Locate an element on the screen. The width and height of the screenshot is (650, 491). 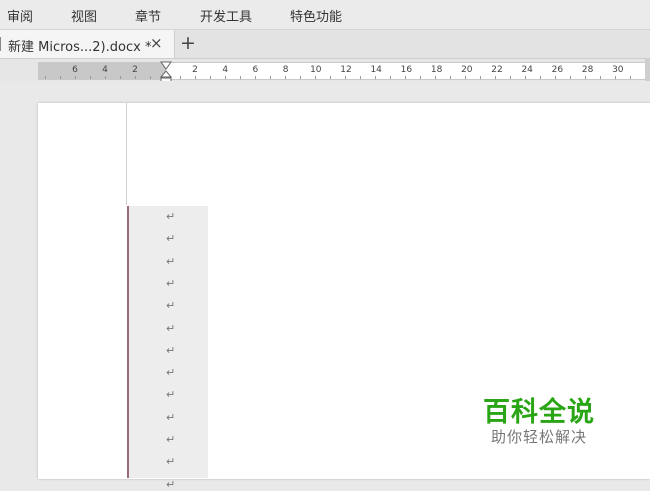
close-icon: × is located at coordinates (156, 43).